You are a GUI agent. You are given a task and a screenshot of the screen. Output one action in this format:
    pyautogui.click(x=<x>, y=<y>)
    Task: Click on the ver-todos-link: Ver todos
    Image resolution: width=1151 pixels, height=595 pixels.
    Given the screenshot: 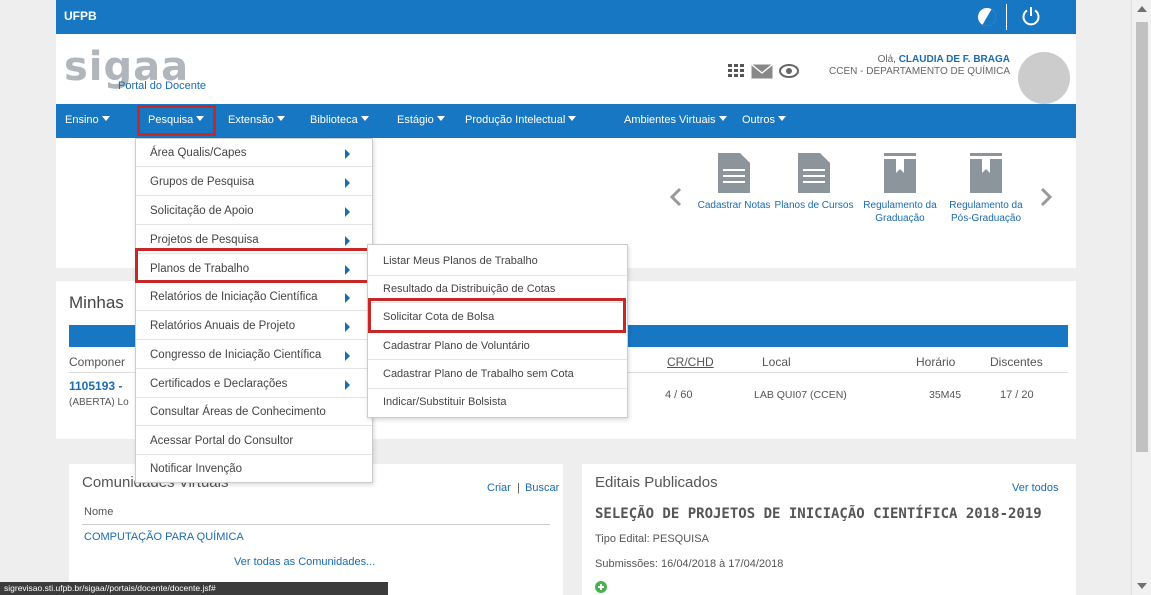 What is the action you would take?
    pyautogui.click(x=1035, y=488)
    